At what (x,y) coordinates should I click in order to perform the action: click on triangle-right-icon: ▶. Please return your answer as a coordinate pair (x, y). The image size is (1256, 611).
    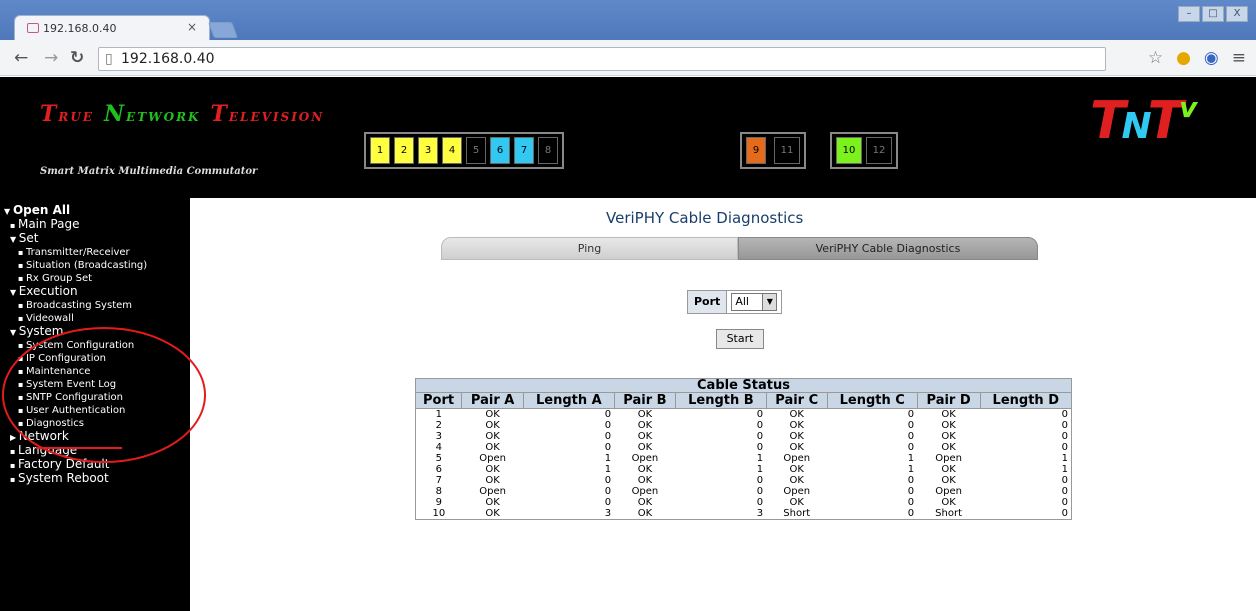
    Looking at the image, I should click on (14, 437).